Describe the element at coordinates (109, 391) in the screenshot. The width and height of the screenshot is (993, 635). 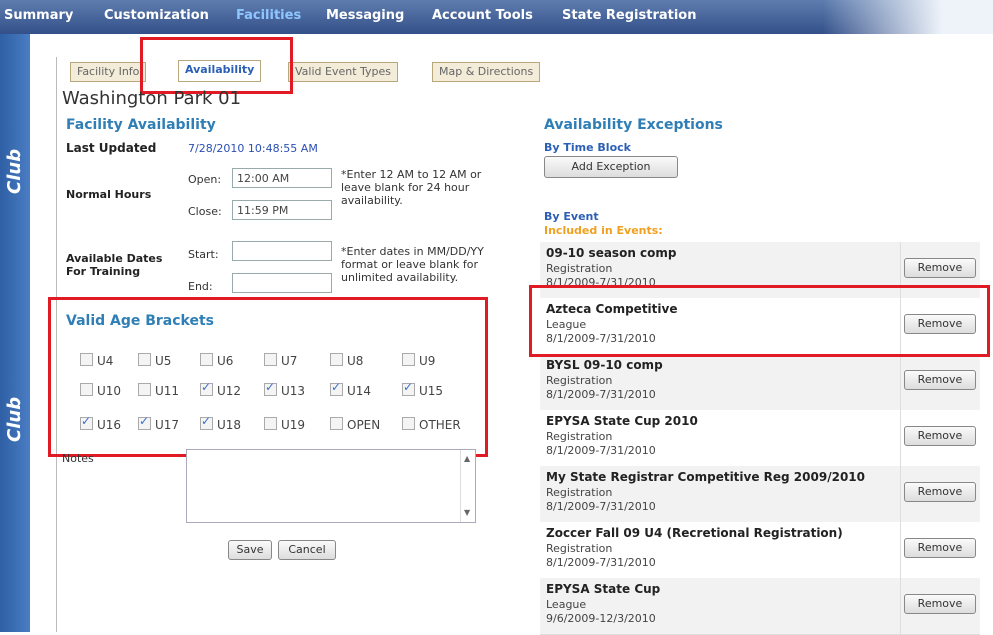
I see `age-bracket-label: U10` at that location.